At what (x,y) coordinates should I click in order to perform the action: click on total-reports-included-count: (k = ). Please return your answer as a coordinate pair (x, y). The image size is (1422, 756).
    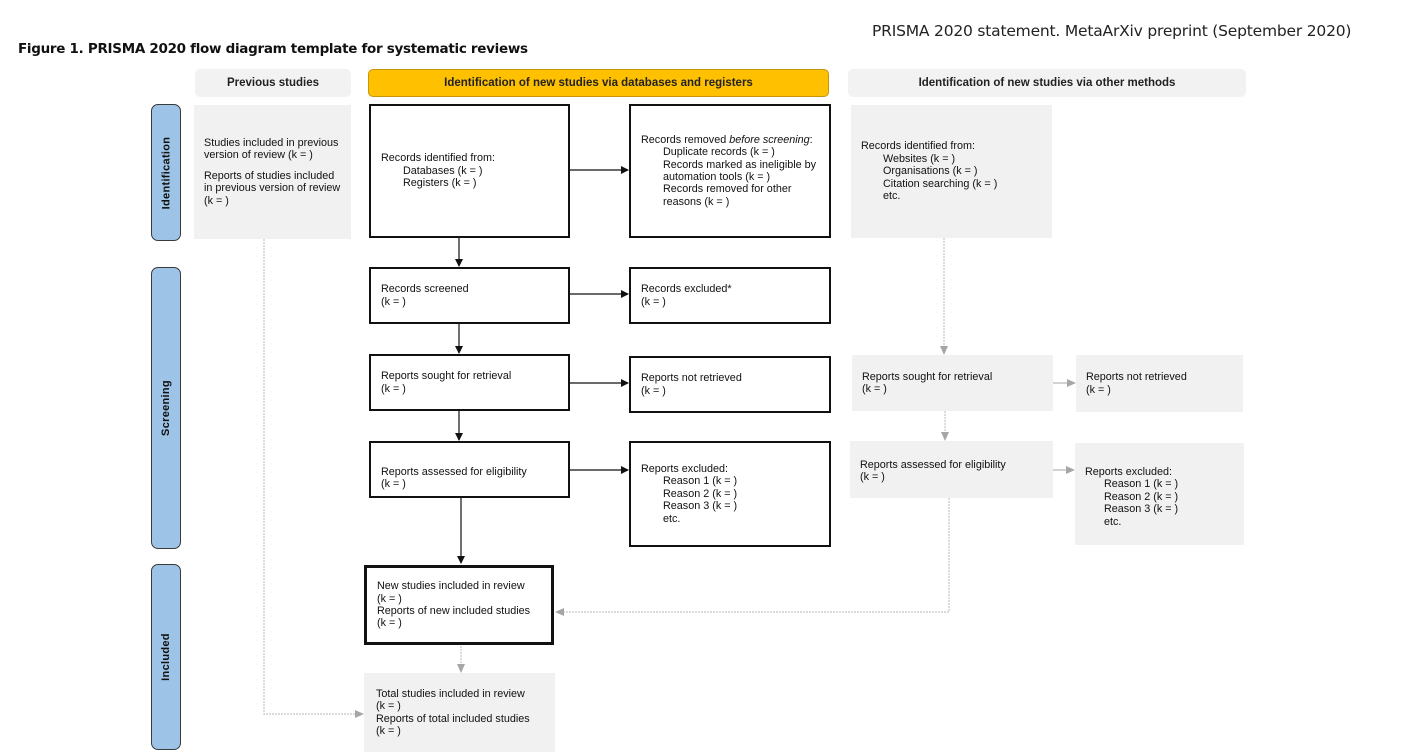
    Looking at the image, I should click on (388, 730).